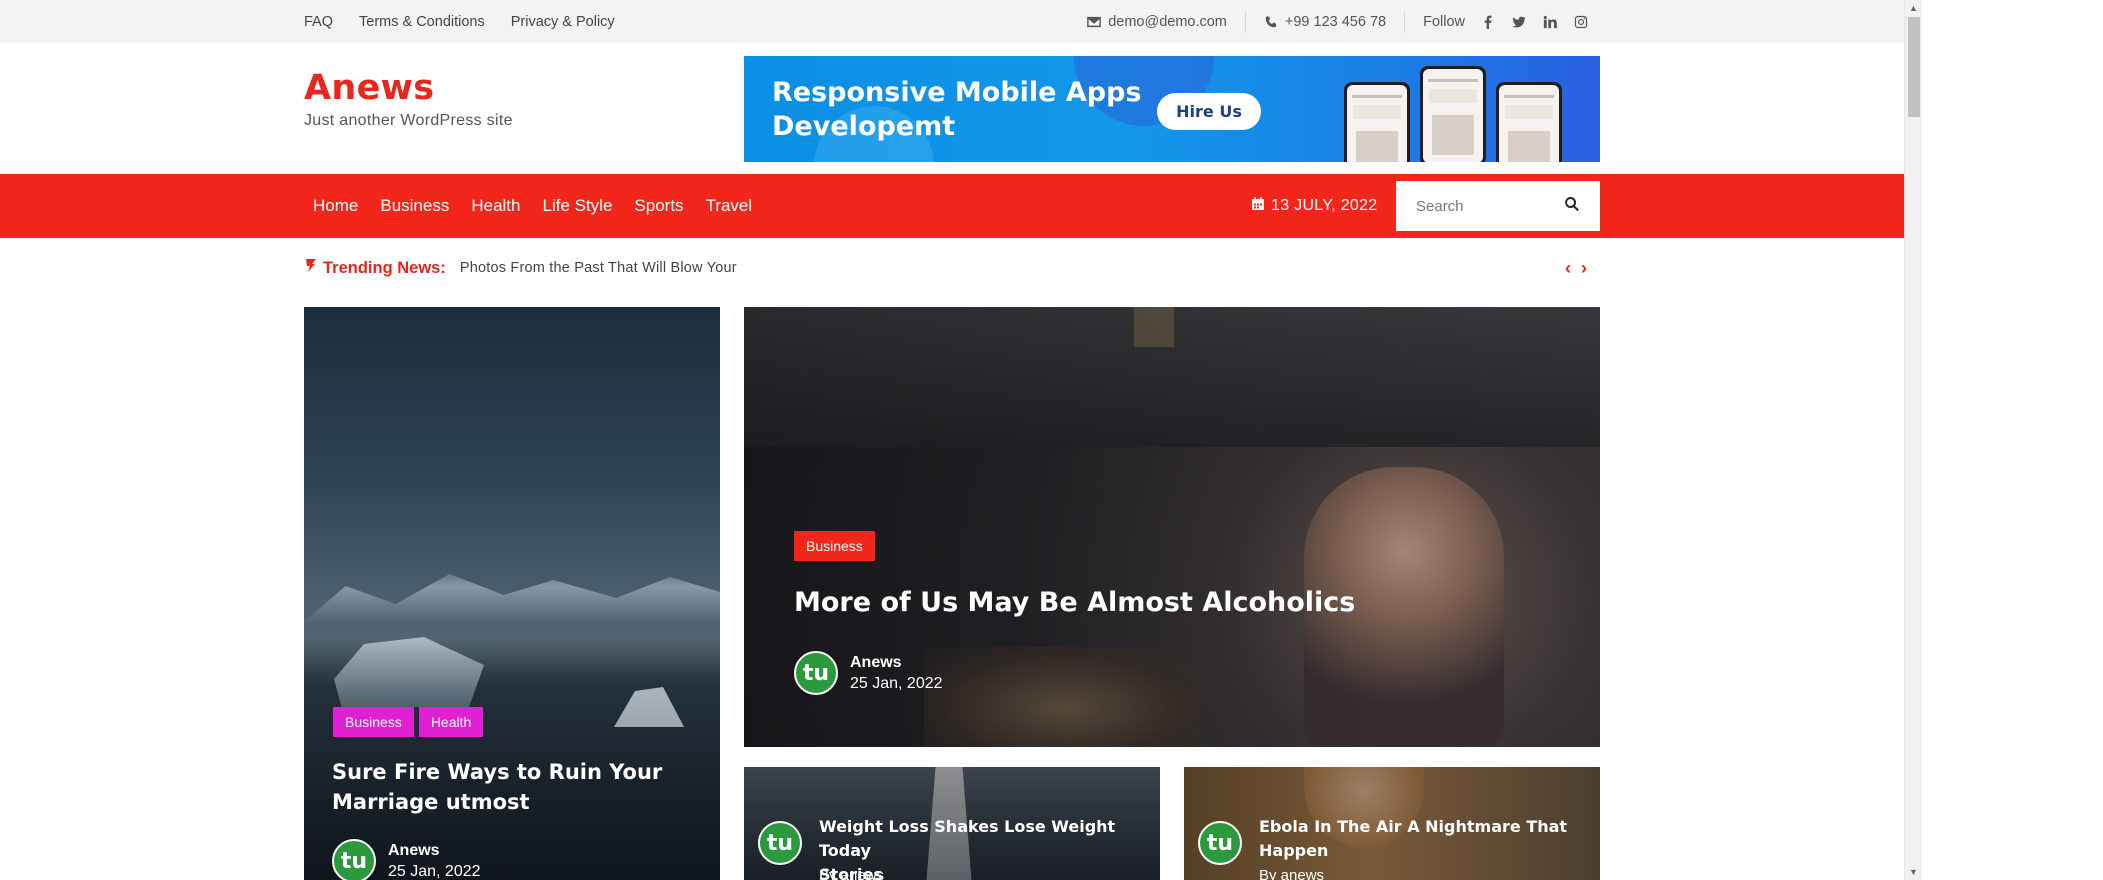 This screenshot has width=2103, height=880. I want to click on envelope-icon, so click(1094, 22).